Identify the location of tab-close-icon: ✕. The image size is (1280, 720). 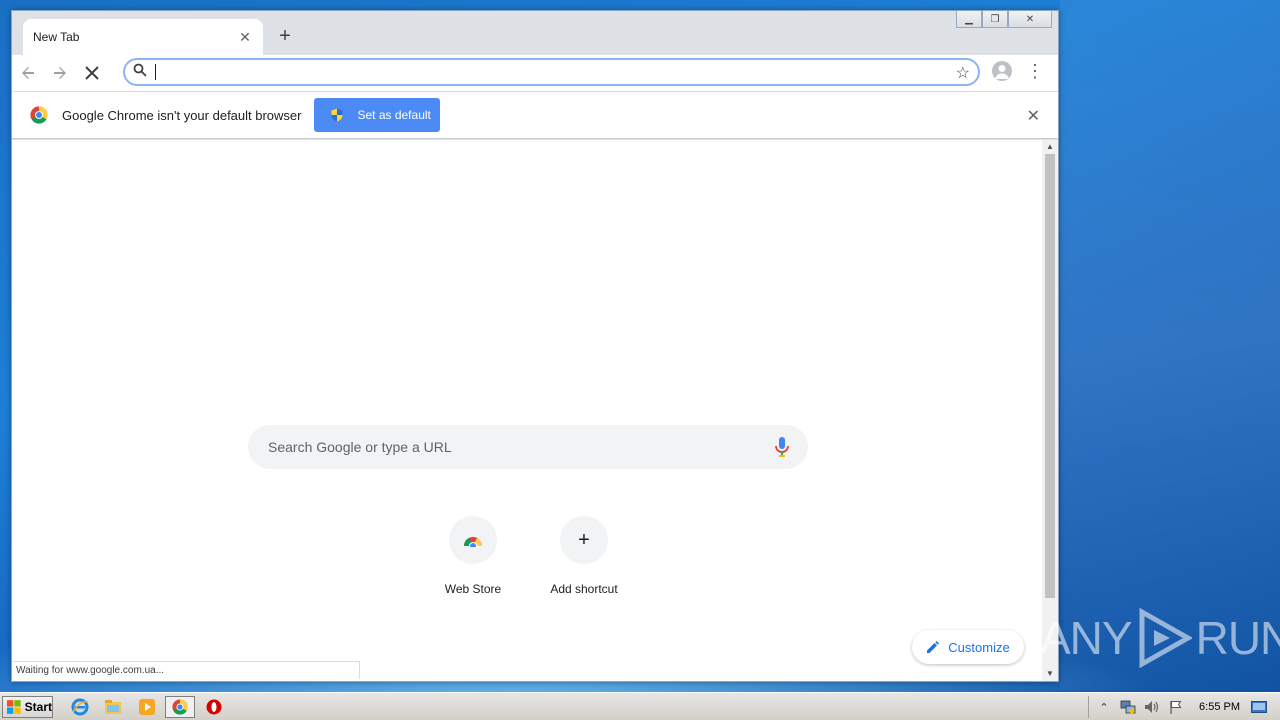
(245, 37).